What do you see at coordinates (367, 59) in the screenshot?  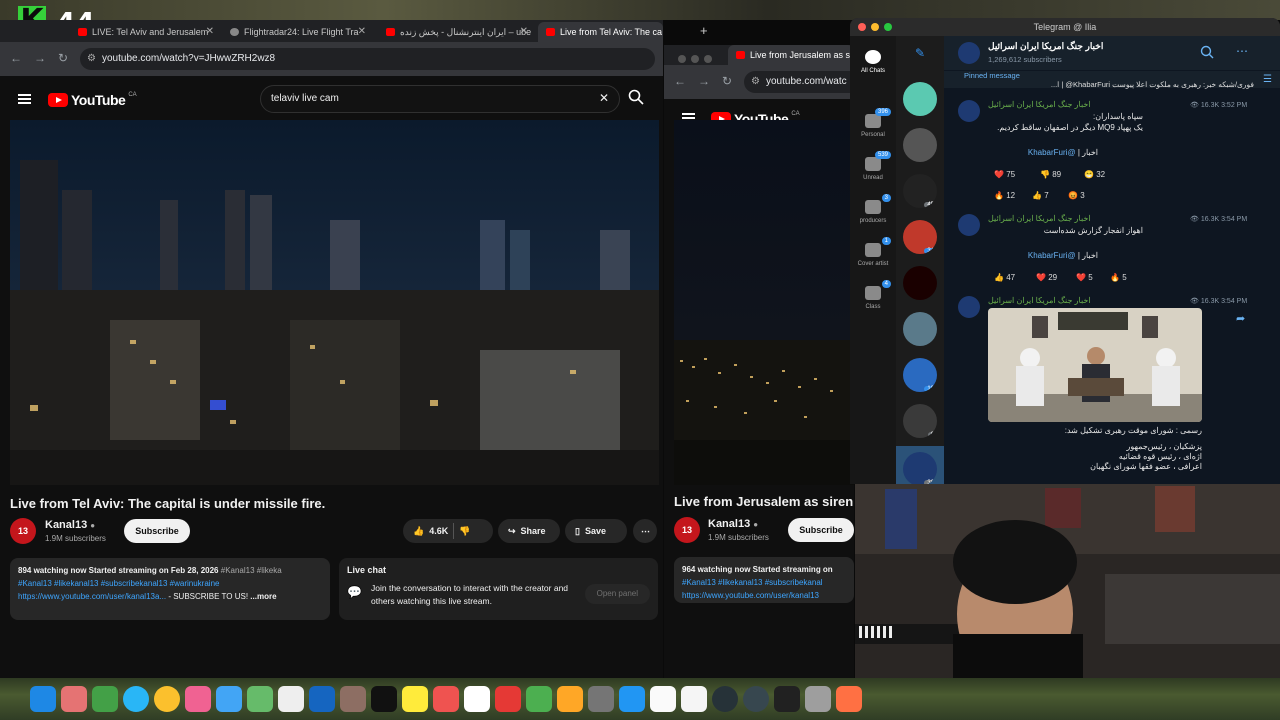 I see `url-input: ⚙ youtube.com/watch?v=JHwwZRH2wz8` at bounding box center [367, 59].